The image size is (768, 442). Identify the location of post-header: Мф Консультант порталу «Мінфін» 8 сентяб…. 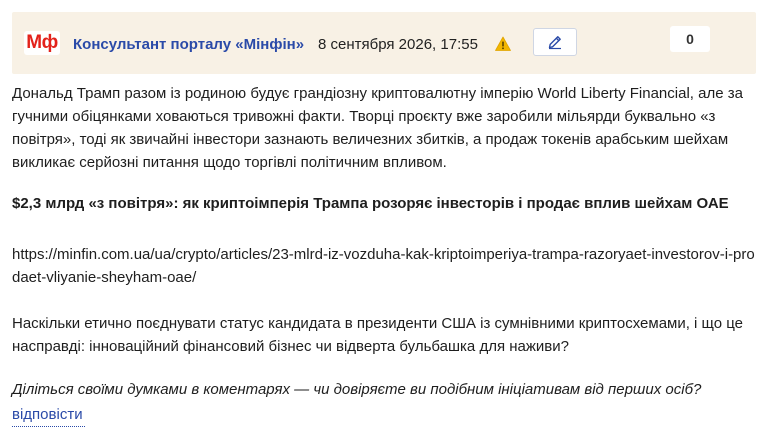
(384, 43).